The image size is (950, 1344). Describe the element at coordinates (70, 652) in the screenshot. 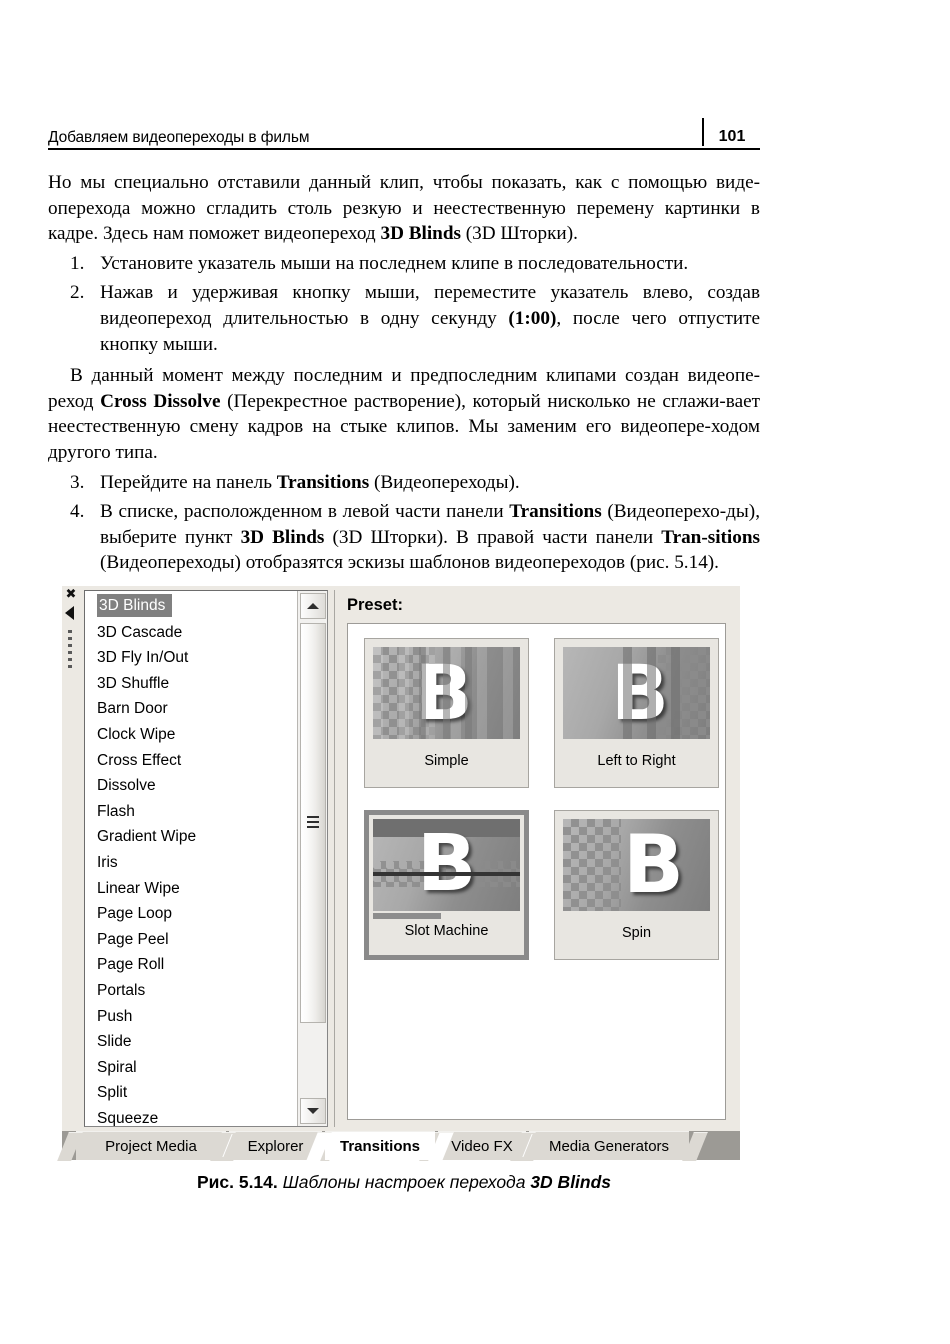

I see `drag-grip-icon` at that location.